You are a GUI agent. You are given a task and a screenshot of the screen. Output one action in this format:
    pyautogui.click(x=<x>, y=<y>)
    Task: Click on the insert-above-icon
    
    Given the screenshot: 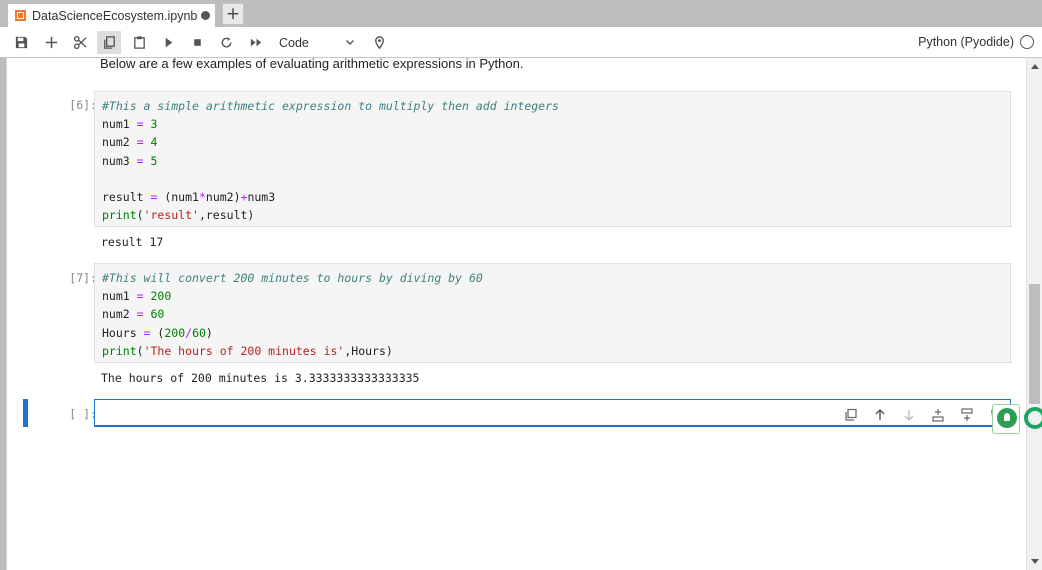 What is the action you would take?
    pyautogui.click(x=938, y=415)
    